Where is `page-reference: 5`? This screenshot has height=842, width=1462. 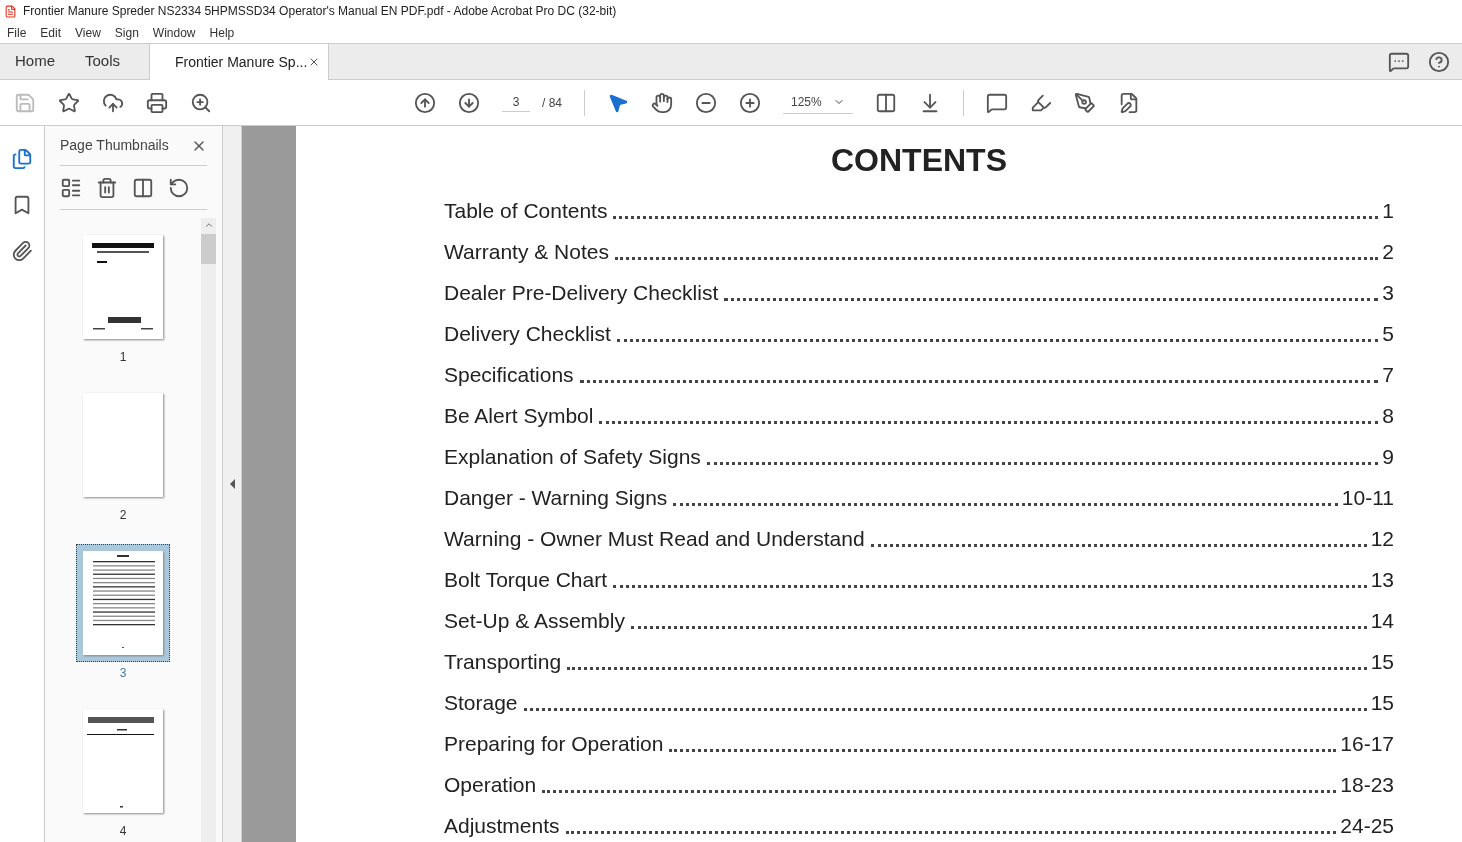 page-reference: 5 is located at coordinates (1387, 333).